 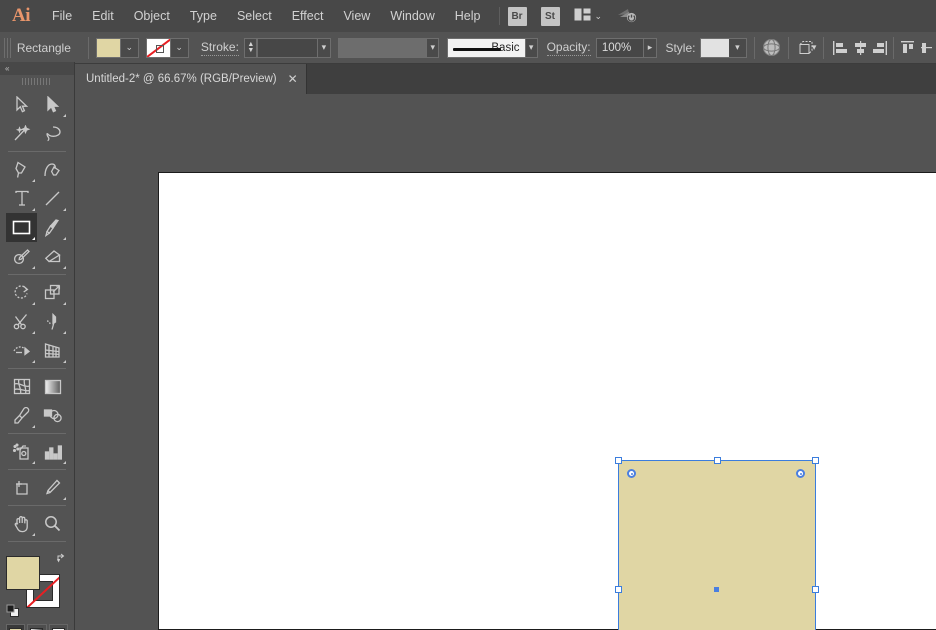 What do you see at coordinates (203, 16) in the screenshot?
I see `menu-item-type: Type` at bounding box center [203, 16].